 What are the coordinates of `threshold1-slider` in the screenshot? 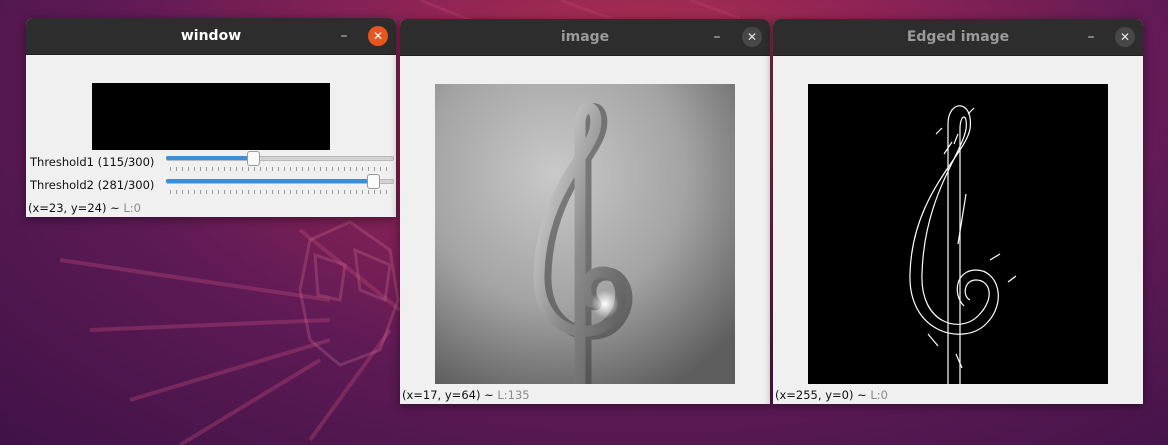 It's located at (279, 163).